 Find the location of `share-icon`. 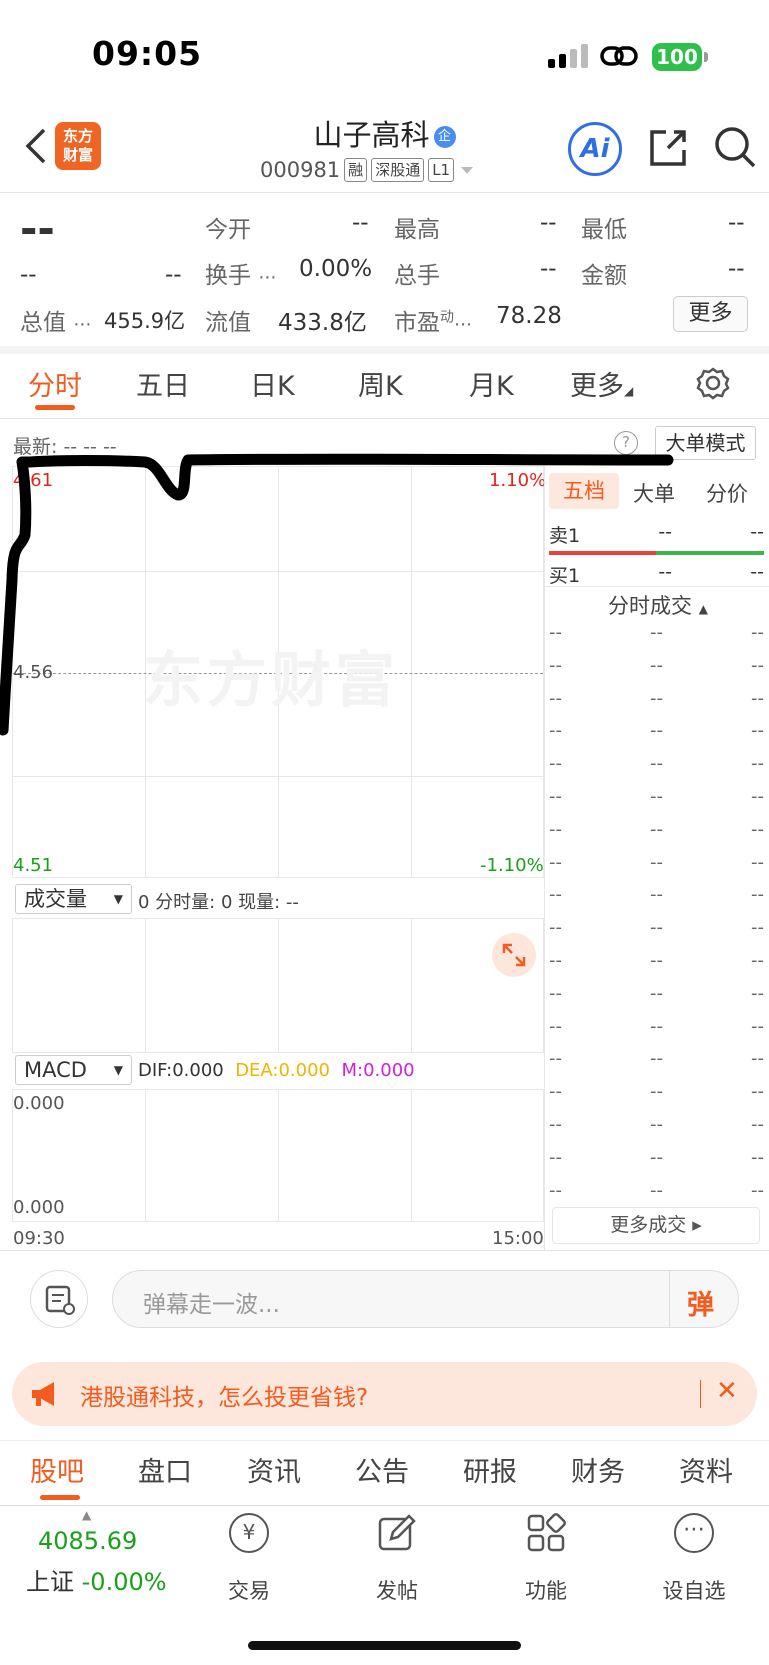

share-icon is located at coordinates (668, 148).